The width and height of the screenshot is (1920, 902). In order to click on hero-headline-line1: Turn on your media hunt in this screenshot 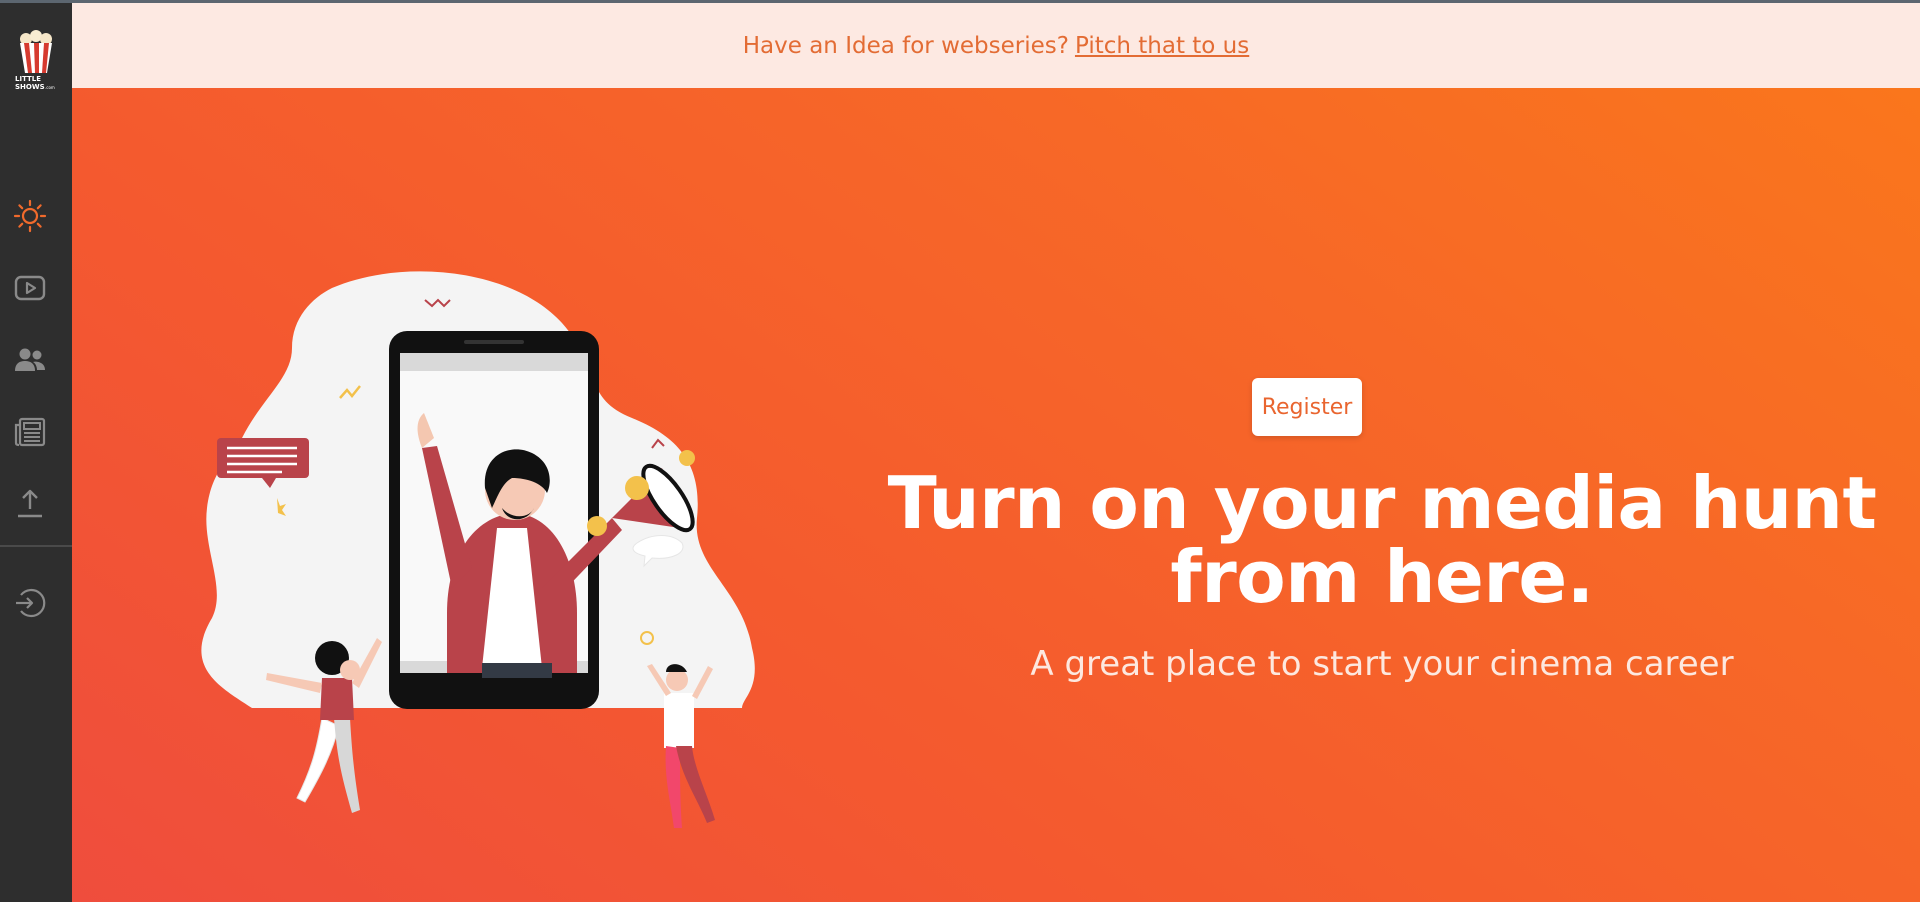, I will do `click(1382, 503)`.